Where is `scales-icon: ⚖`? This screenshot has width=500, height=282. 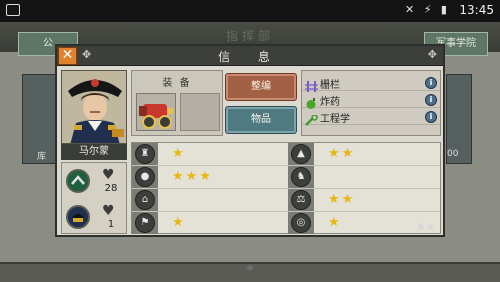
scales-icon: ⚖ is located at coordinates (301, 200).